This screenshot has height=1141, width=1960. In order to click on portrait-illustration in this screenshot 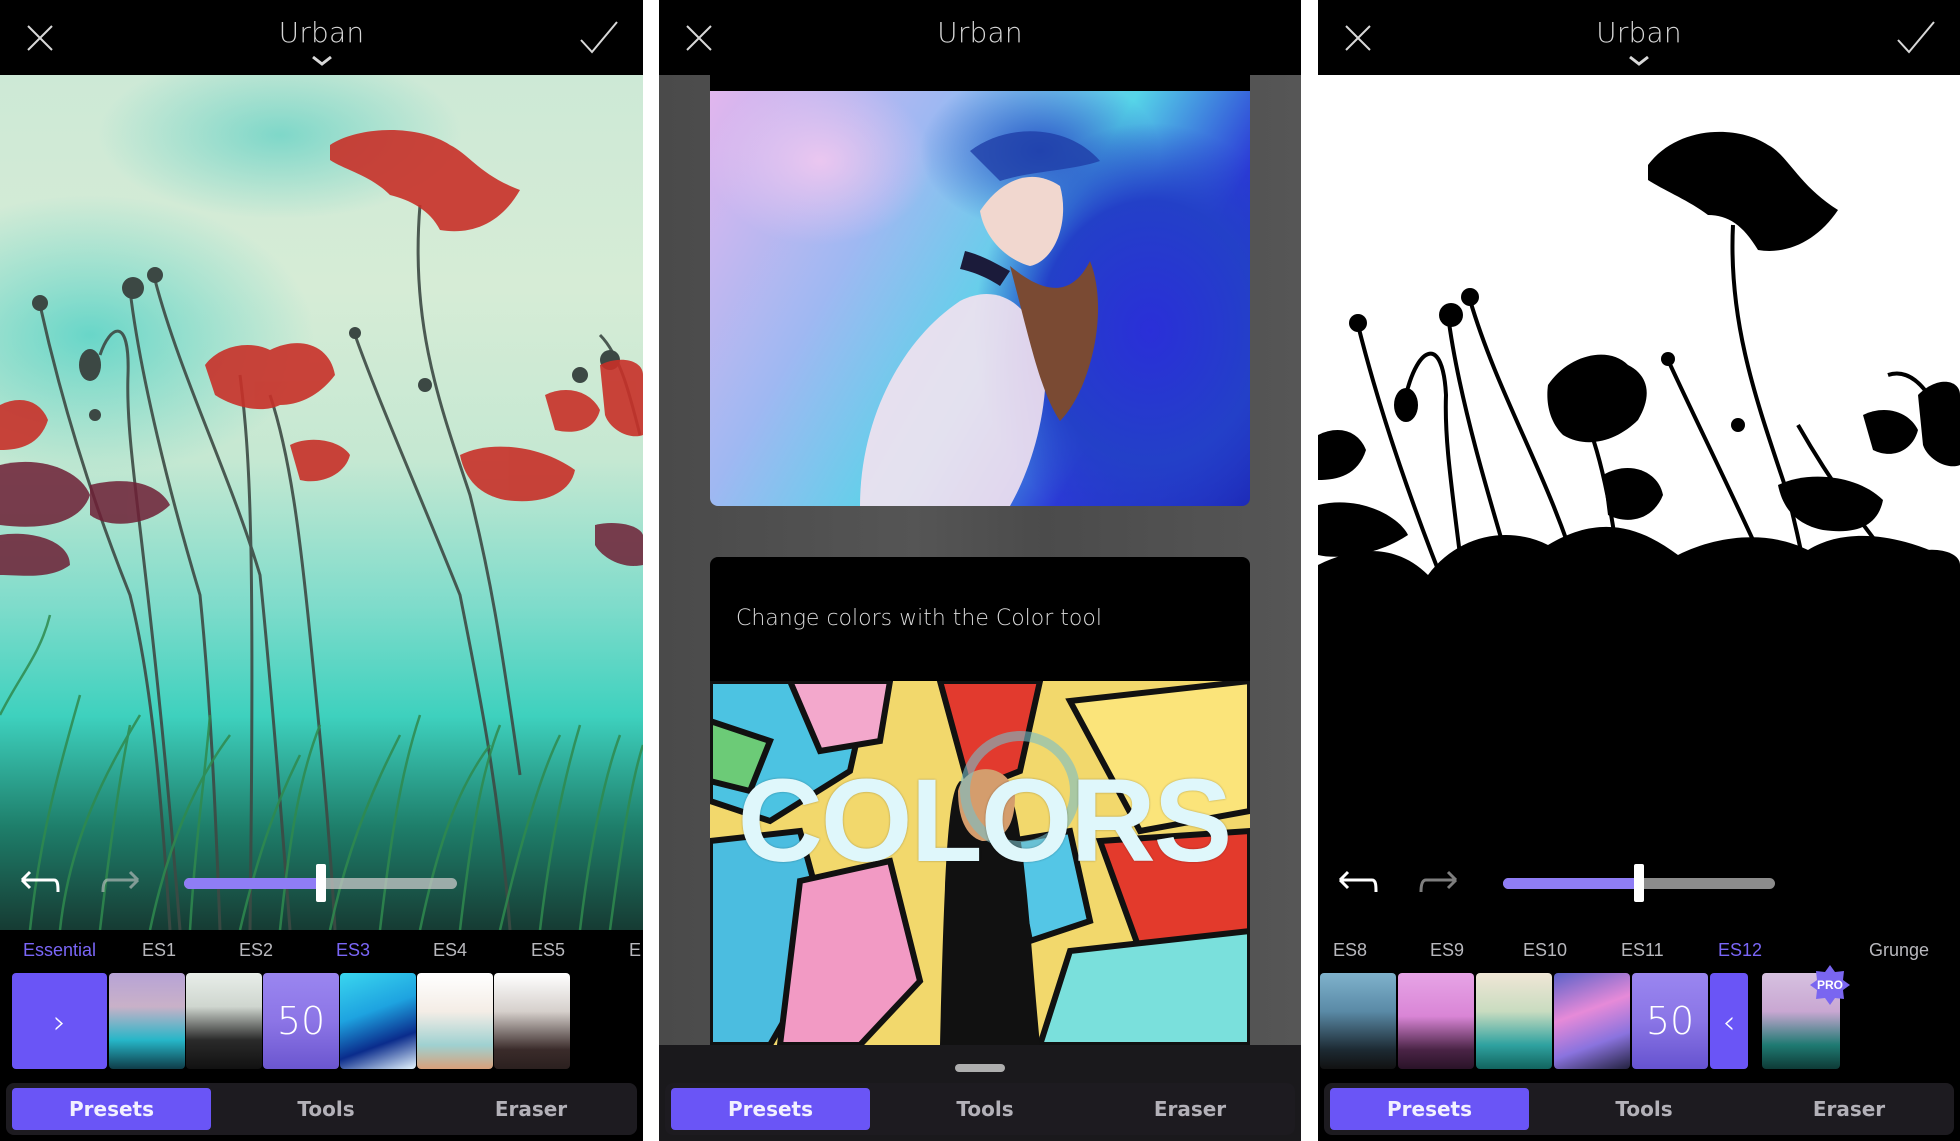, I will do `click(980, 318)`.